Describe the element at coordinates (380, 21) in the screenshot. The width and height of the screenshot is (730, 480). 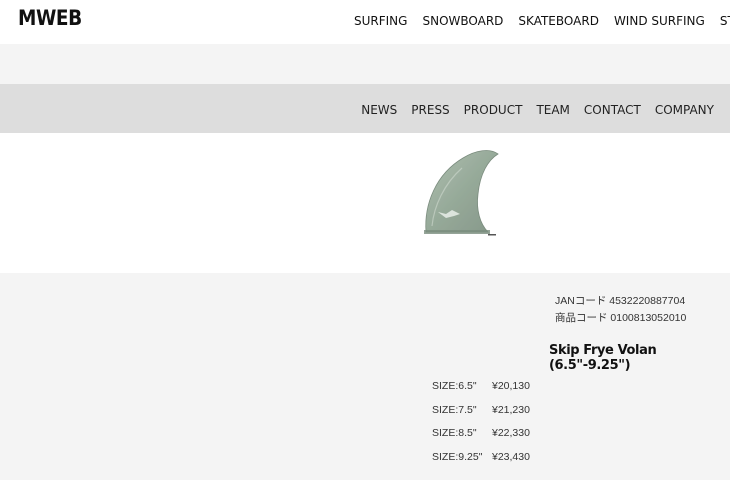
I see `nav-surfing: SURFING` at that location.